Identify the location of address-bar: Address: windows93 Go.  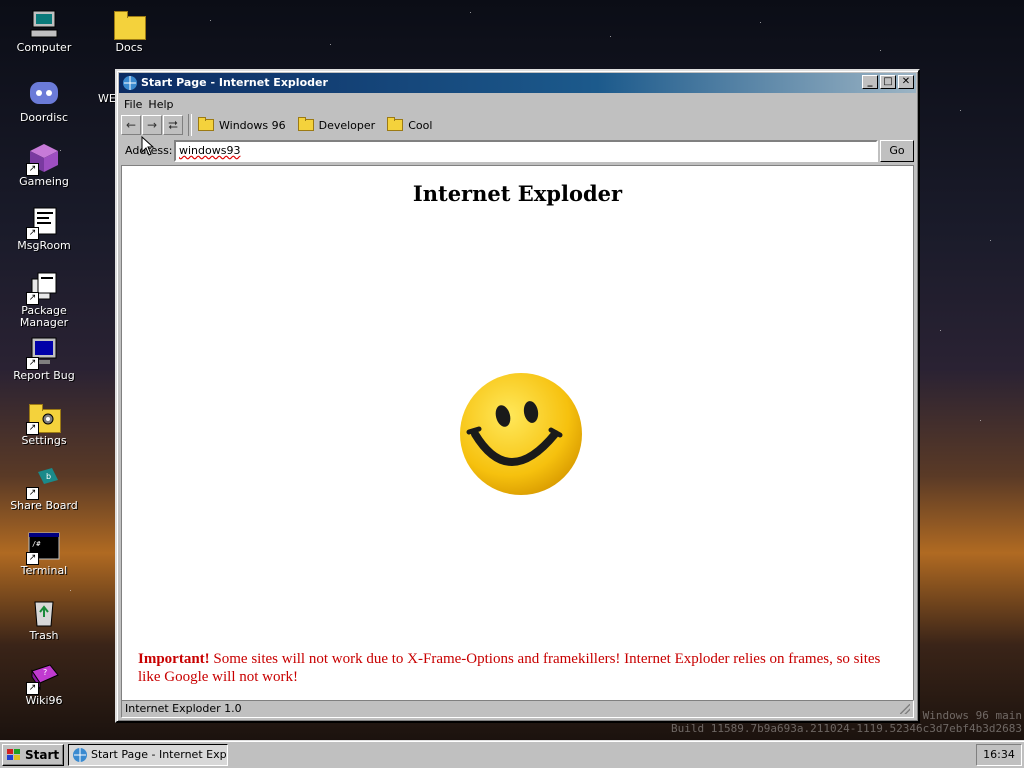
(517, 151).